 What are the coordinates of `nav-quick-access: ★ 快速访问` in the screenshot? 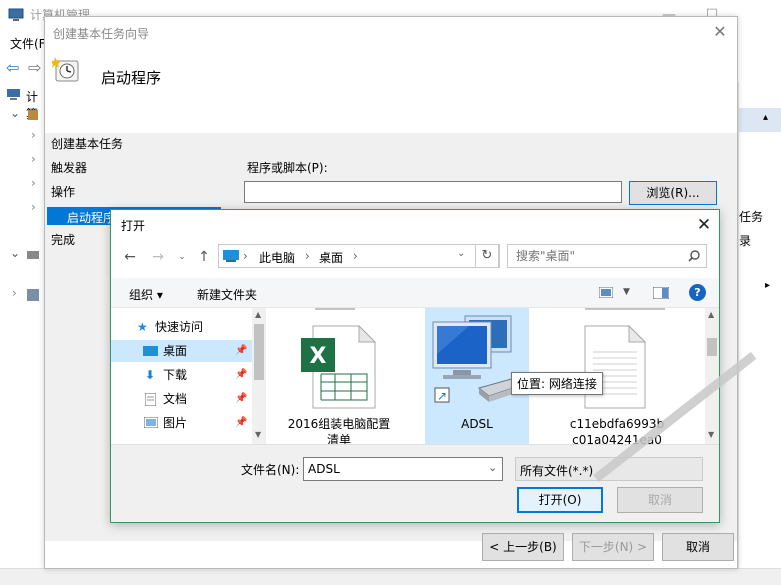 It's located at (181, 327).